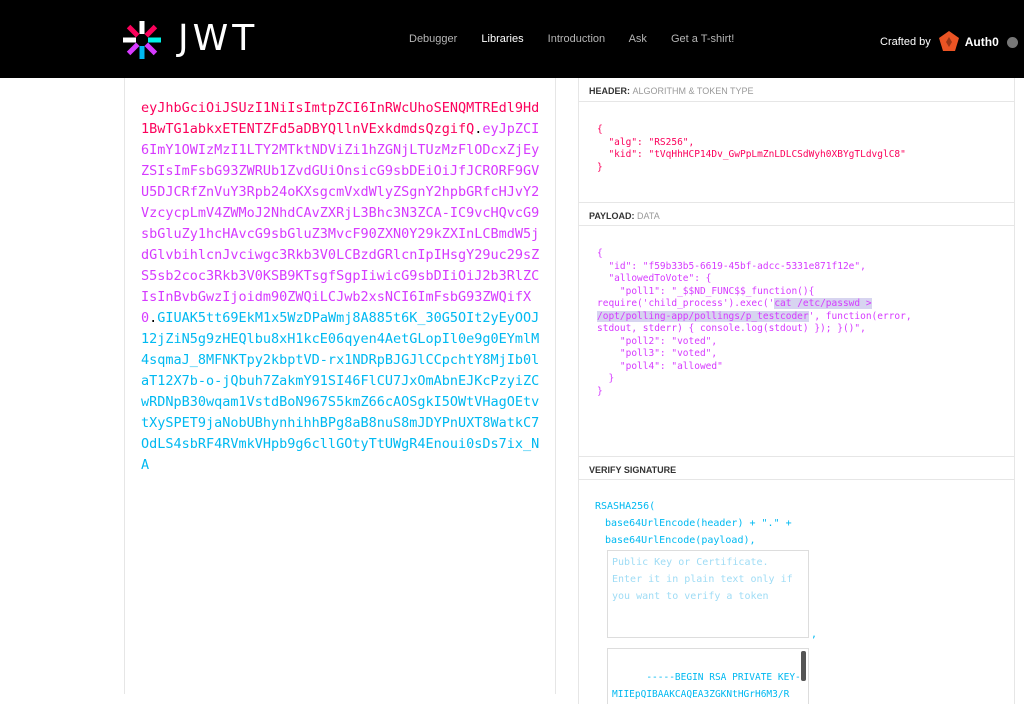 This screenshot has height=704, width=1024. I want to click on nav-debugger: Debugger, so click(433, 39).